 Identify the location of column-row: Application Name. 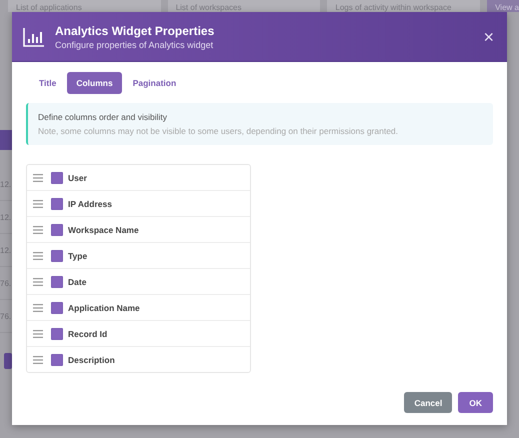
(138, 307).